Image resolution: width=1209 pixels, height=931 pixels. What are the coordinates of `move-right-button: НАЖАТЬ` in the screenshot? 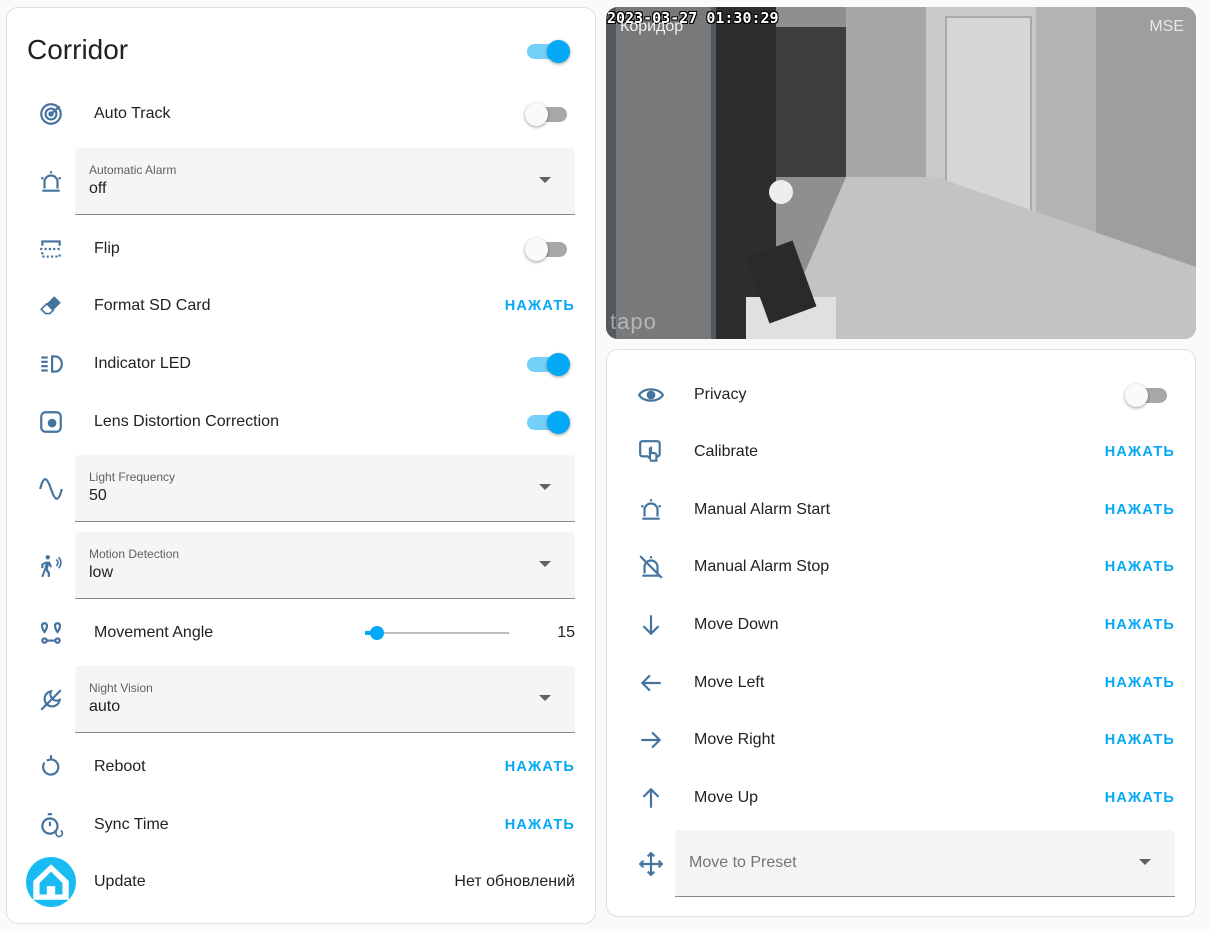 It's located at (1140, 740).